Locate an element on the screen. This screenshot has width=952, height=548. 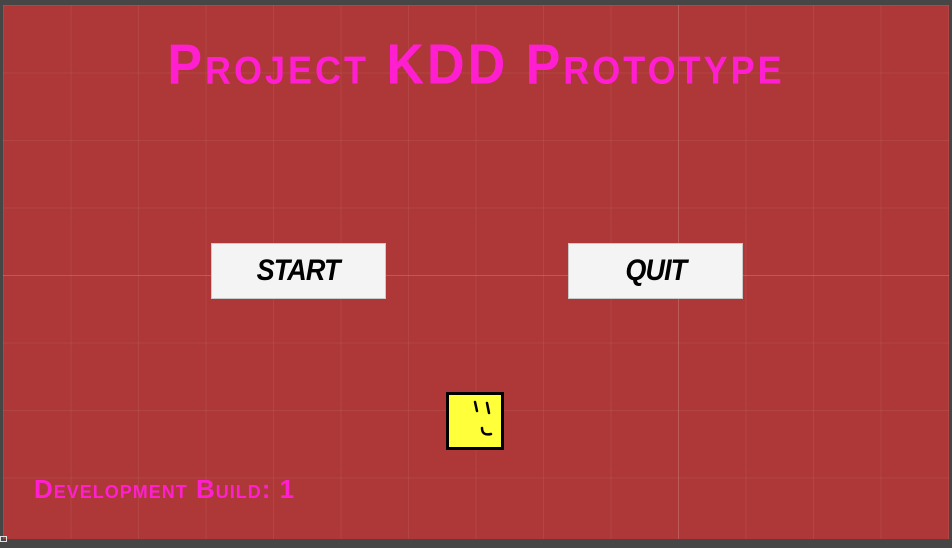
start-button-label: START is located at coordinates (298, 270).